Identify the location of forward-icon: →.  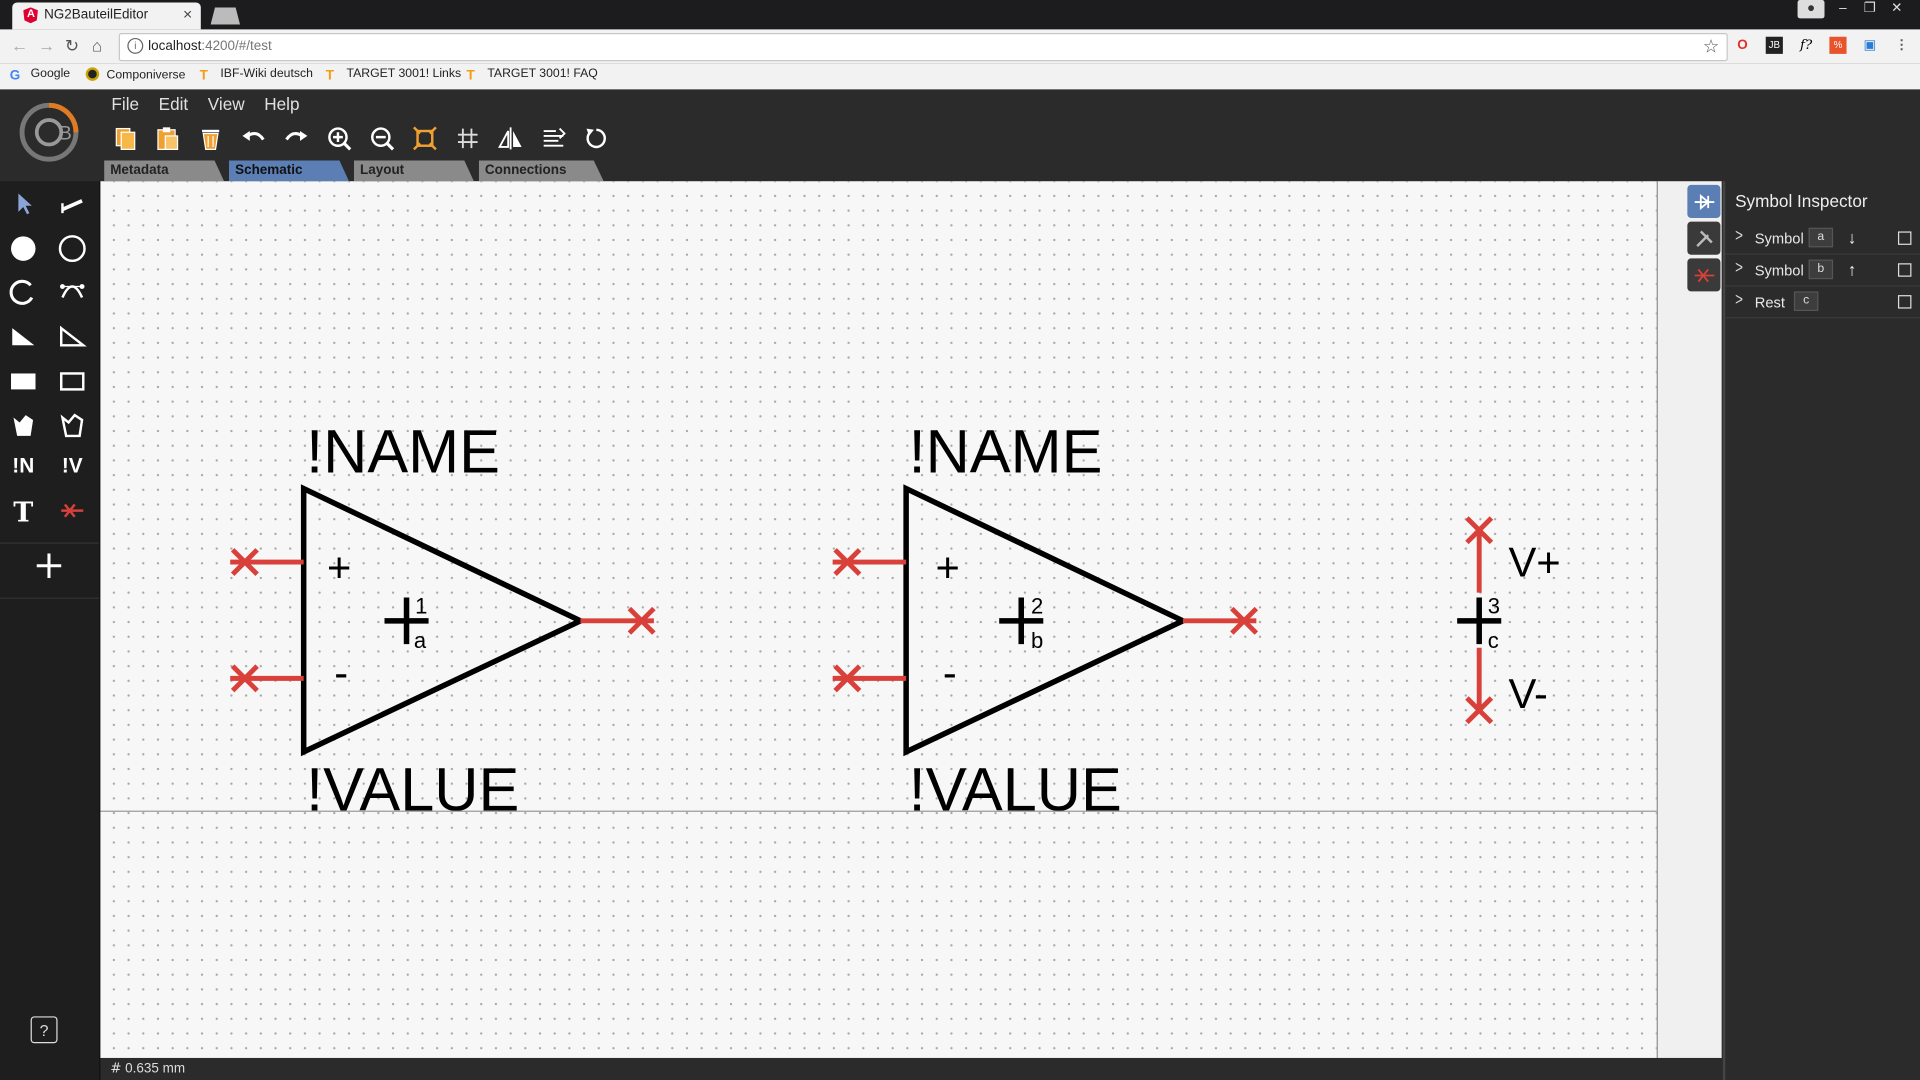
(46, 46).